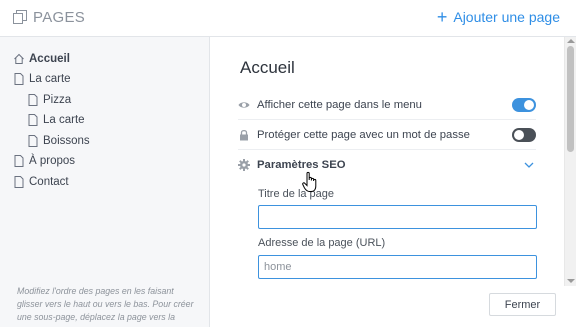 Image resolution: width=576 pixels, height=327 pixels. What do you see at coordinates (339, 104) in the screenshot?
I see `show-in-menu-label: Afficher cette page dans le menu` at bounding box center [339, 104].